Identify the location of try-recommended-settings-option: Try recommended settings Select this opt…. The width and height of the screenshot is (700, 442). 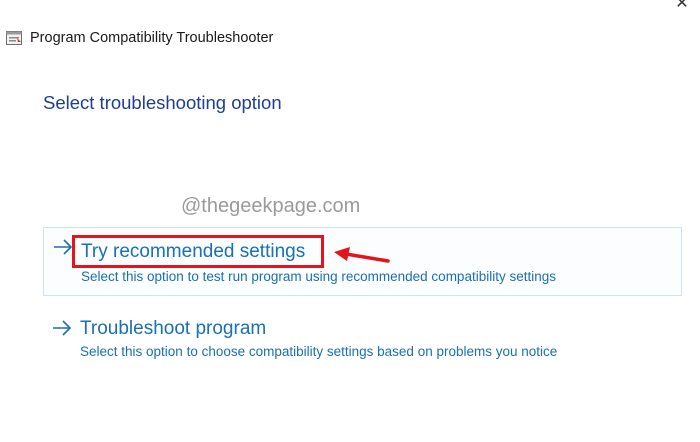
(362, 261).